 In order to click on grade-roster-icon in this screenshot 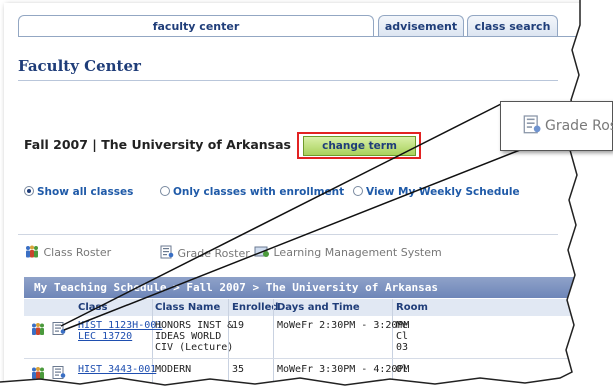, I will do `click(532, 124)`.